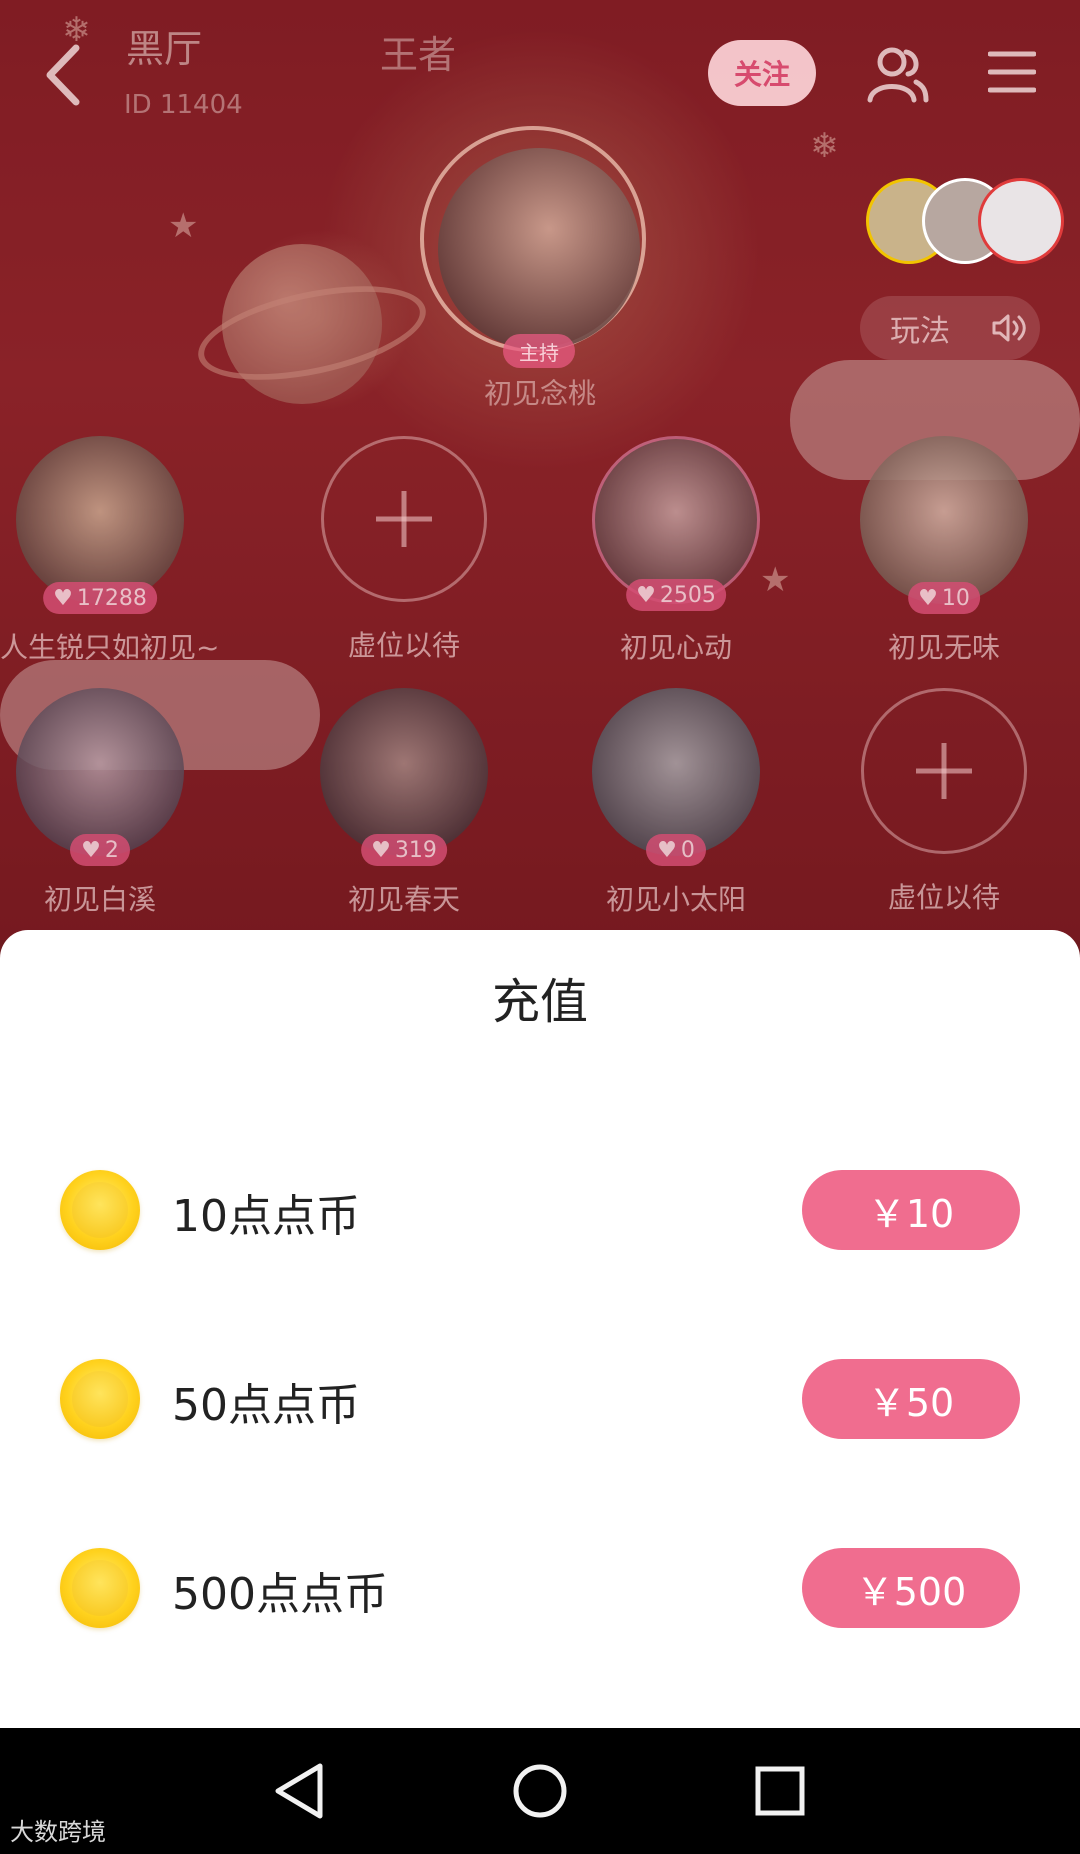  What do you see at coordinates (687, 850) in the screenshot?
I see `seat-hearts: 0` at bounding box center [687, 850].